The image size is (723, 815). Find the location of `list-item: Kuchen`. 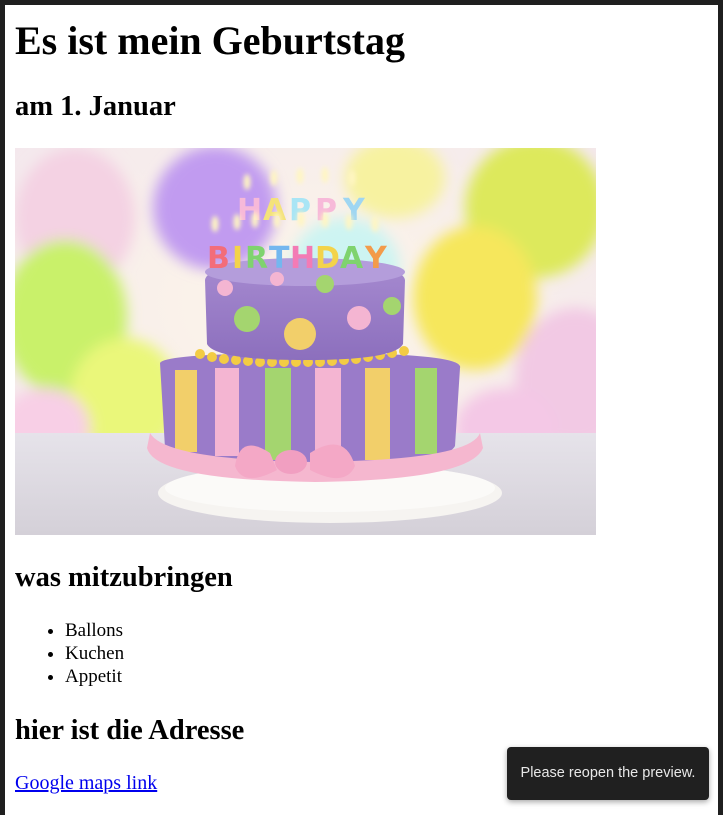

list-item: Kuchen is located at coordinates (94, 653).